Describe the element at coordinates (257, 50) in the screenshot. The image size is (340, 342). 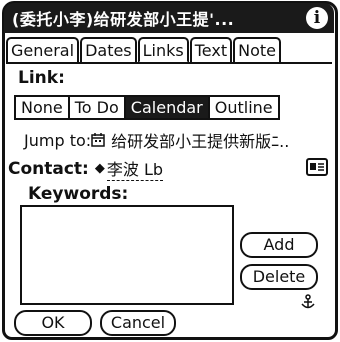
I see `tab-note: Note` at that location.